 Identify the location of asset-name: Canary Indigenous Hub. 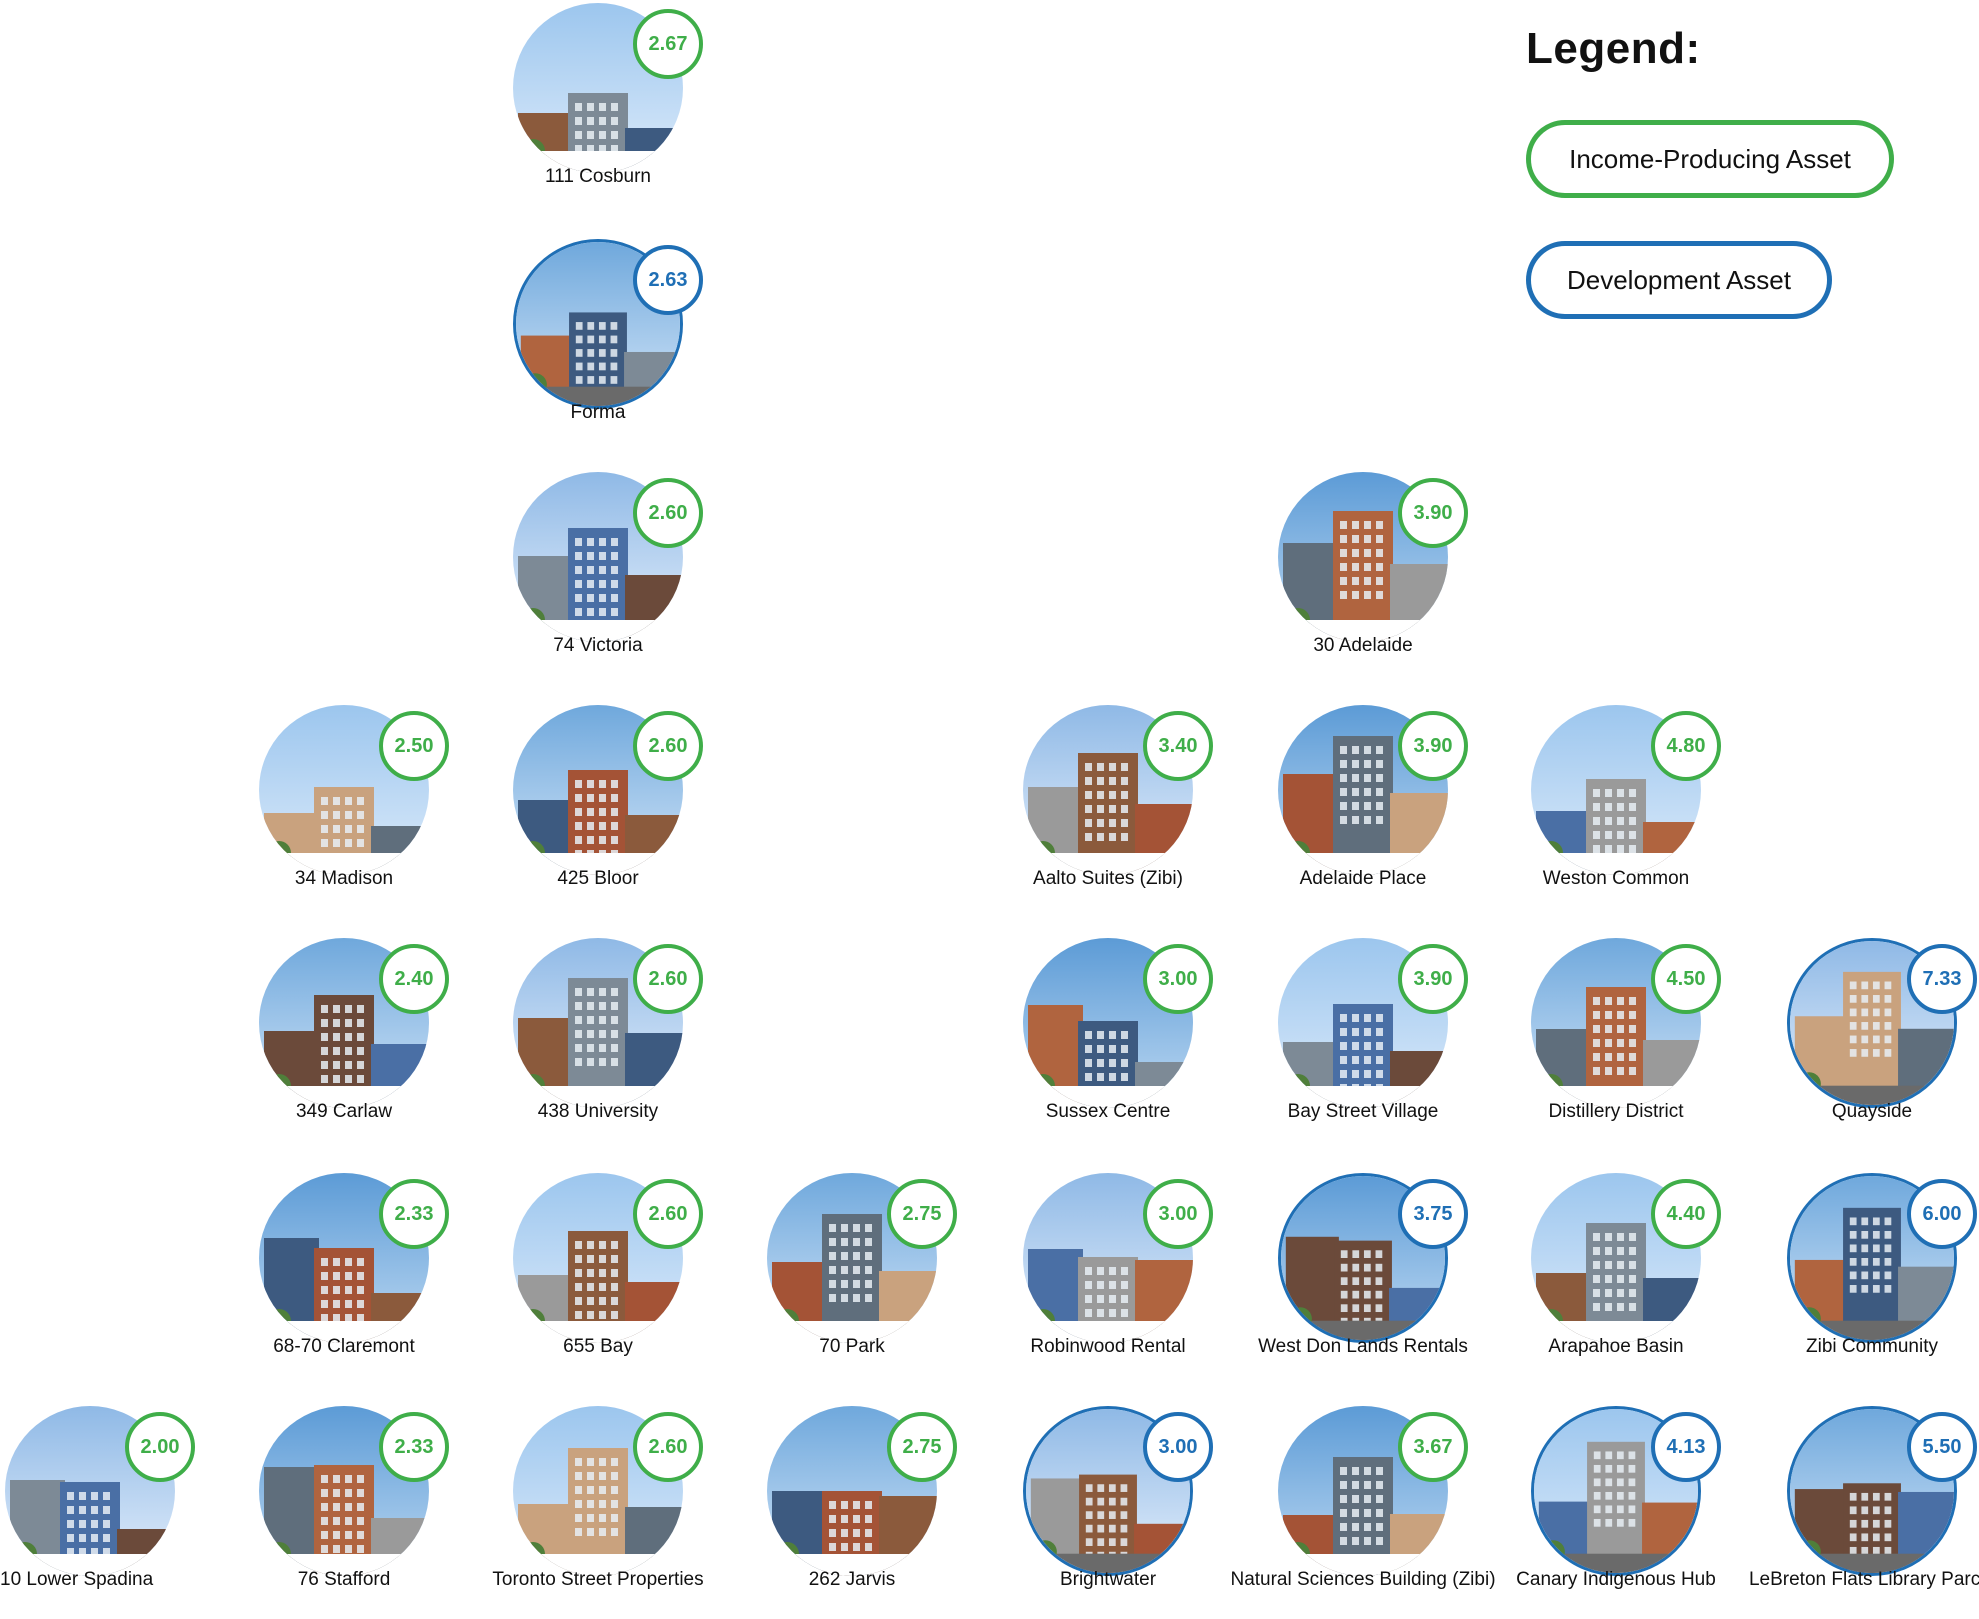
(1616, 1579).